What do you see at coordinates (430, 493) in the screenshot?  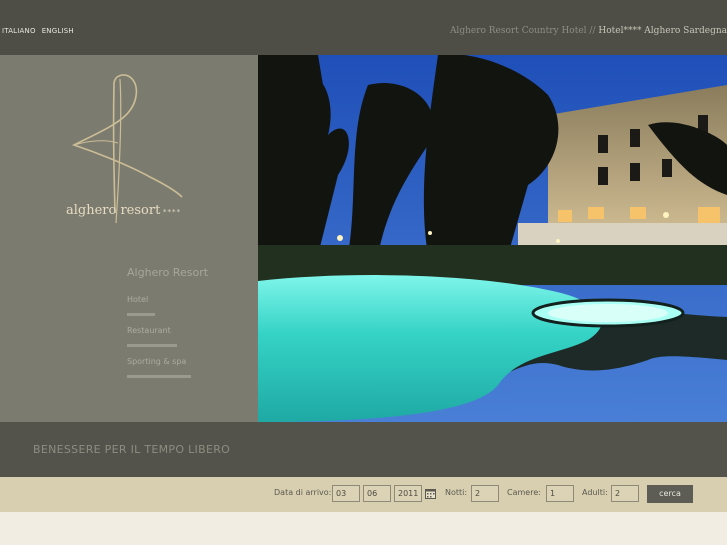 I see `calendar-icon` at bounding box center [430, 493].